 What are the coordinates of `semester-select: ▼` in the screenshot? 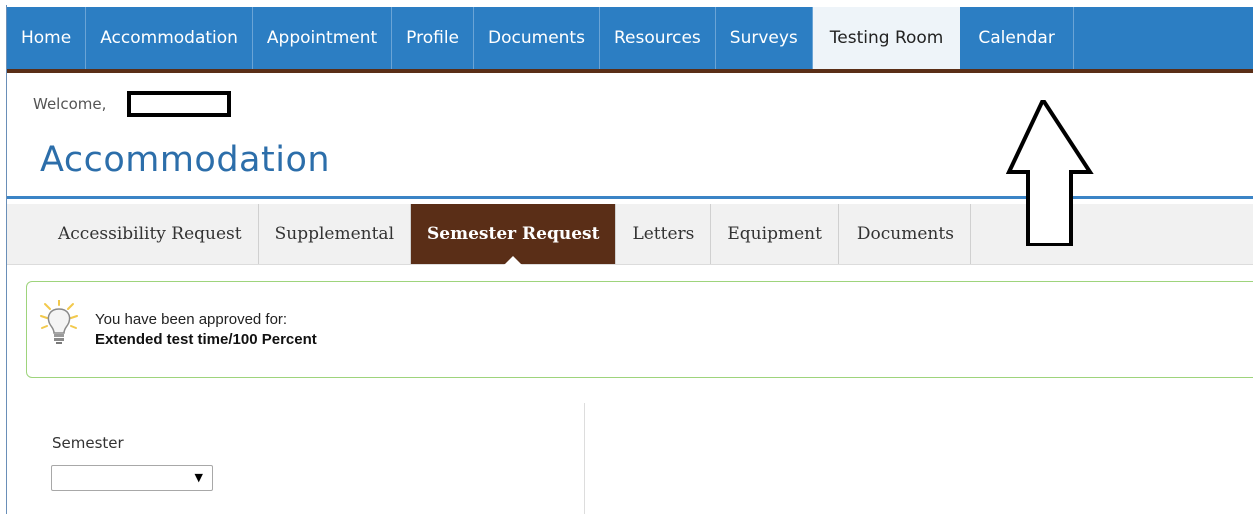 It's located at (132, 478).